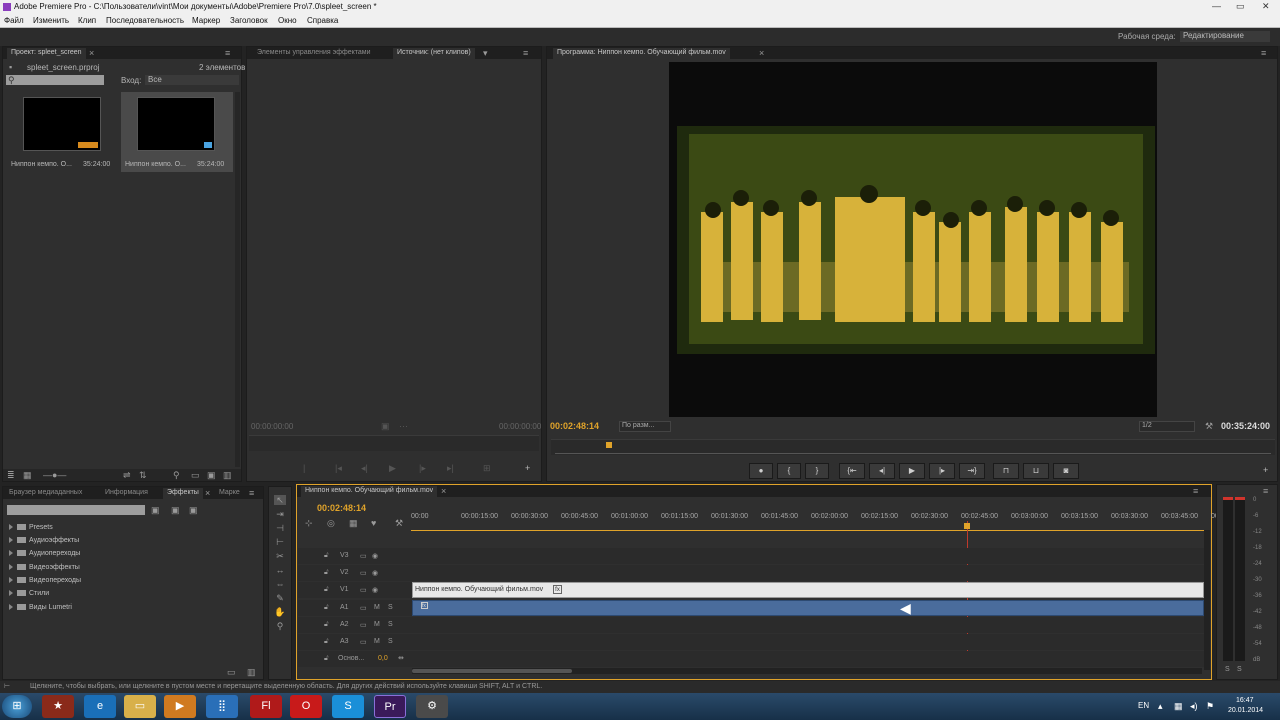 The image size is (1280, 720). Describe the element at coordinates (175, 510) in the screenshot. I see `32bit-effects-icon: ▣` at that location.